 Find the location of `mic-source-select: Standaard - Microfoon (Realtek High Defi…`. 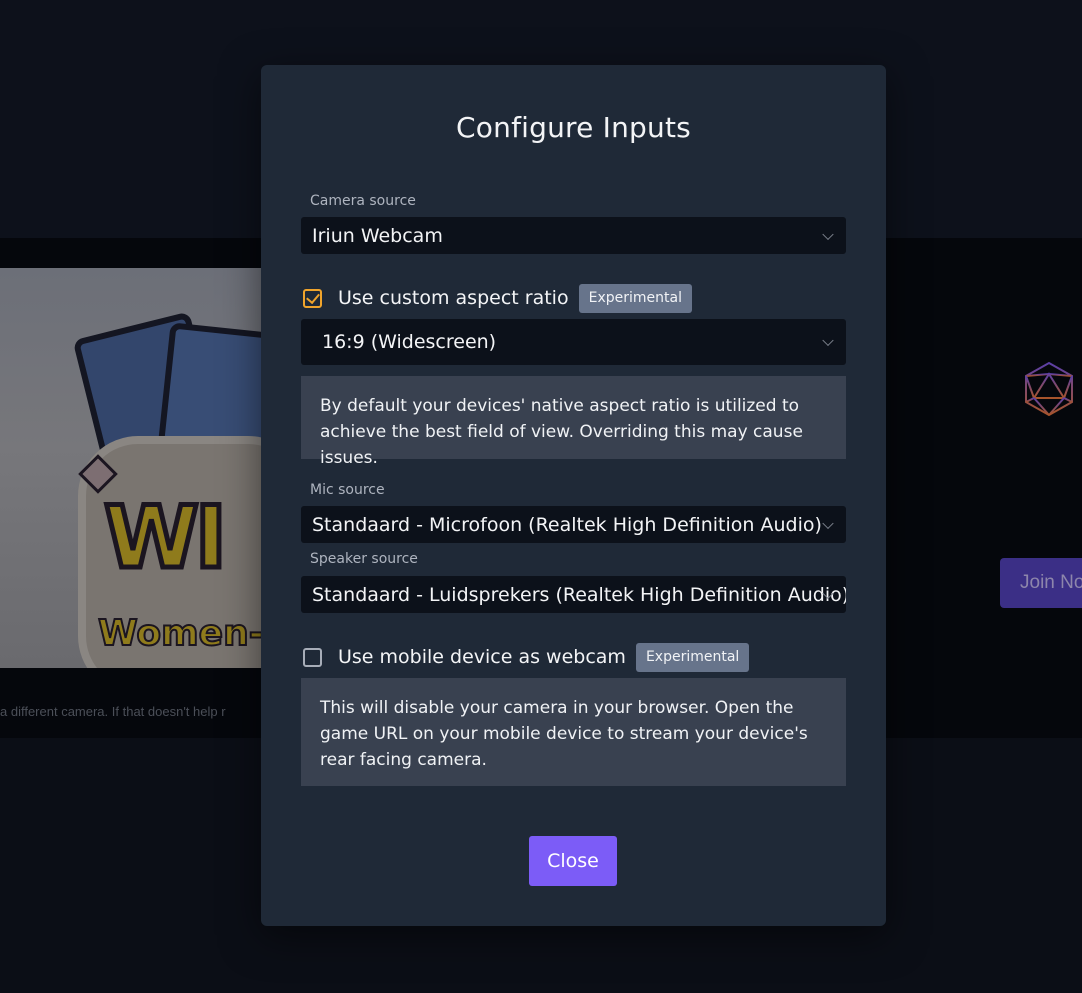

mic-source-select: Standaard - Microfoon (Realtek High Defi… is located at coordinates (573, 524).